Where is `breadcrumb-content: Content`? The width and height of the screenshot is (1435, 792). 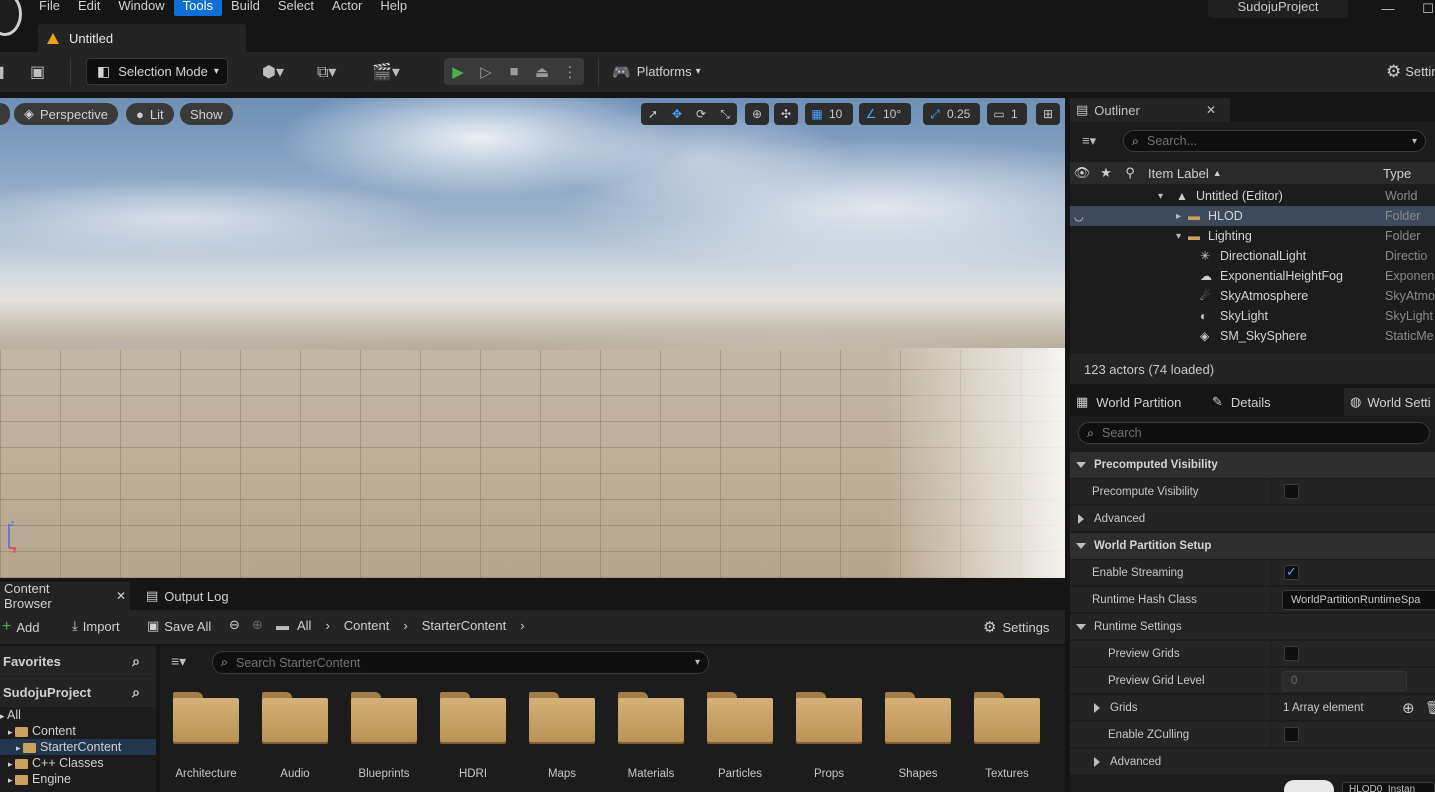
breadcrumb-content: Content is located at coordinates (367, 625).